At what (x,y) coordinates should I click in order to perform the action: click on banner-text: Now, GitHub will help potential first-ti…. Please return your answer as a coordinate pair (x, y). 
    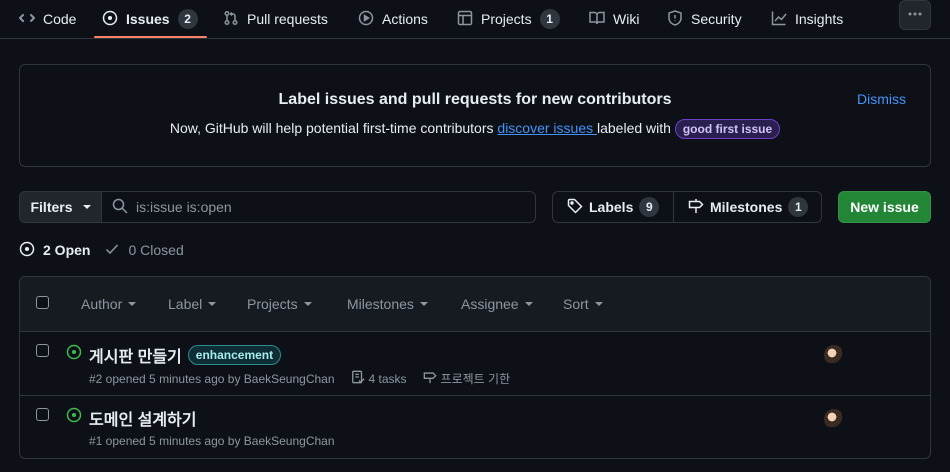
    Looking at the image, I should click on (475, 129).